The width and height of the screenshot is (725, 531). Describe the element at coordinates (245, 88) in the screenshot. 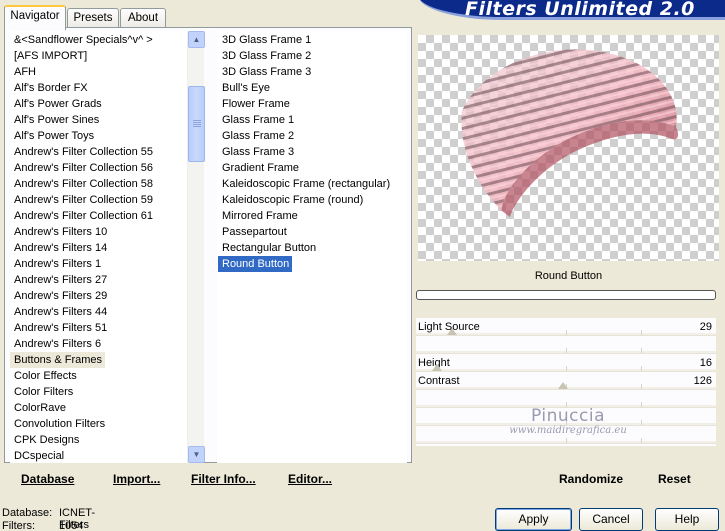

I see `filter-item: Bull's Eye` at that location.